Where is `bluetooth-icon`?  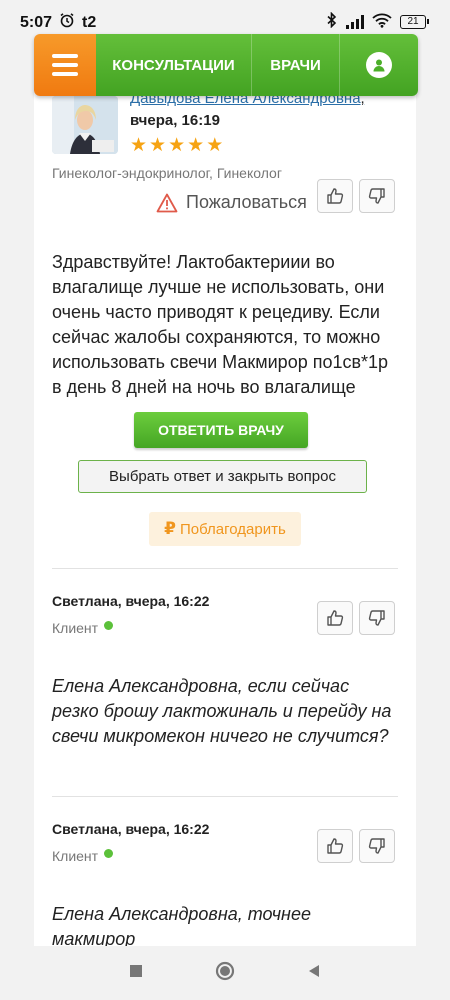
bluetooth-icon is located at coordinates (332, 21).